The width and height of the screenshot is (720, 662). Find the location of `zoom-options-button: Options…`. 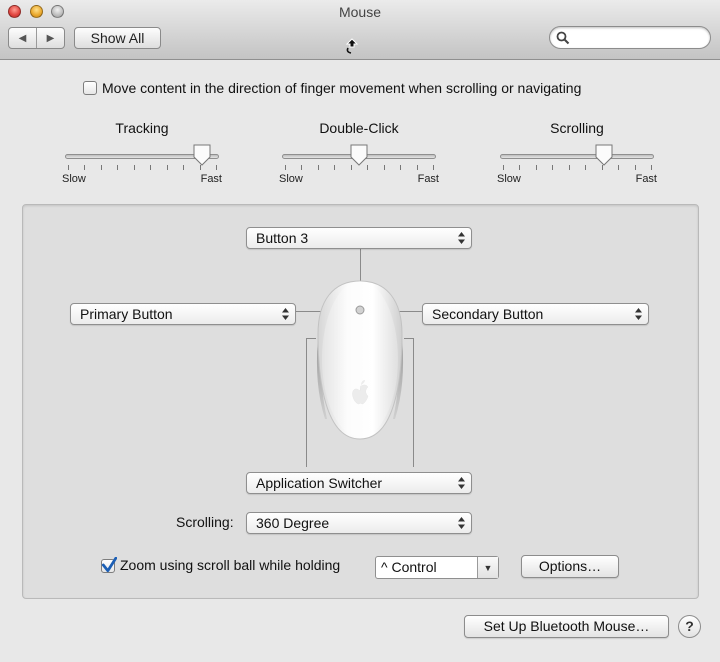

zoom-options-button: Options… is located at coordinates (570, 566).